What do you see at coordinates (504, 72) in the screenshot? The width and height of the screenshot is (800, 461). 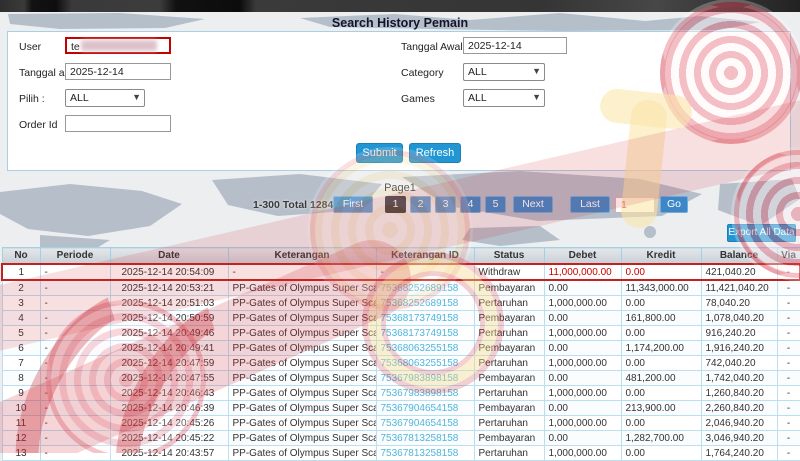 I see `category-select: ALL ▼` at bounding box center [504, 72].